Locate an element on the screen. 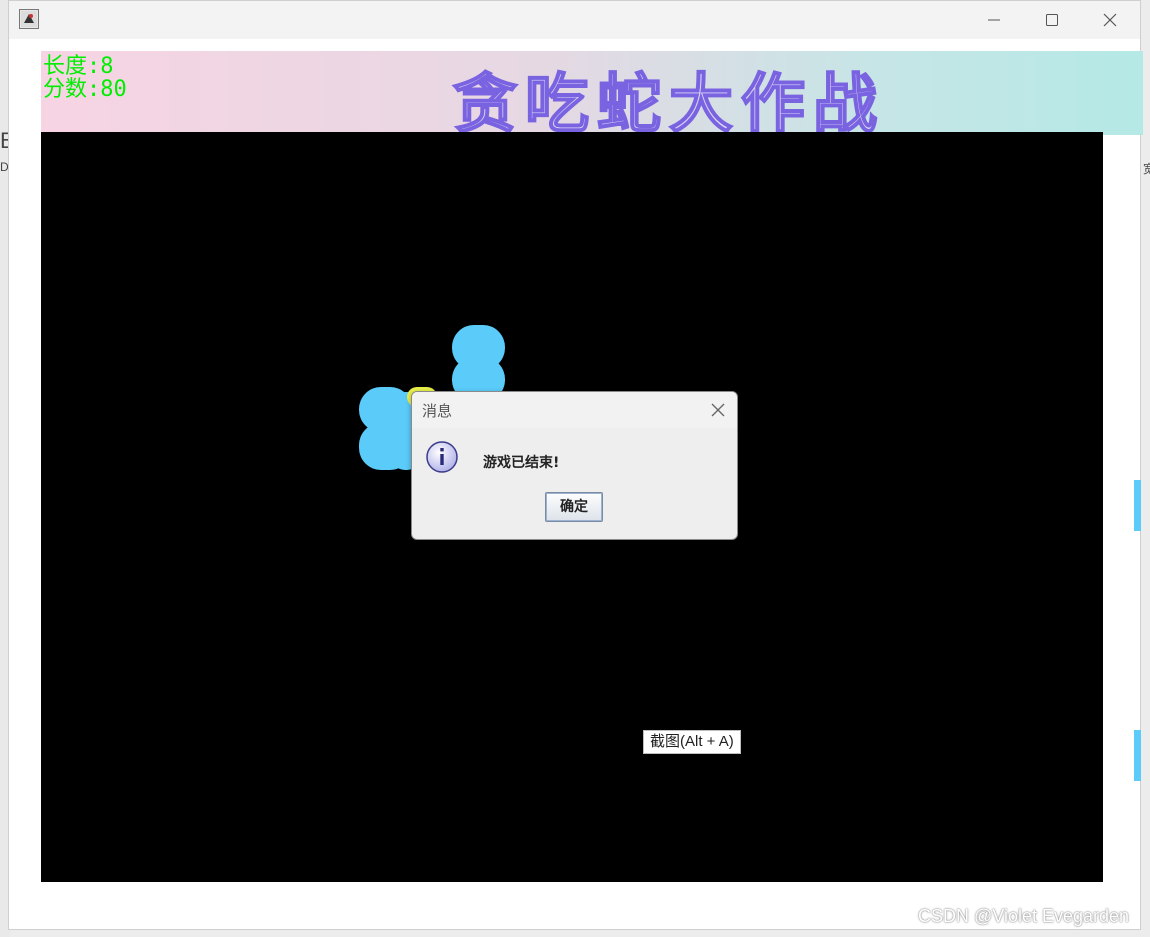 This screenshot has height=937, width=1150. maximize-icon is located at coordinates (1052, 20).